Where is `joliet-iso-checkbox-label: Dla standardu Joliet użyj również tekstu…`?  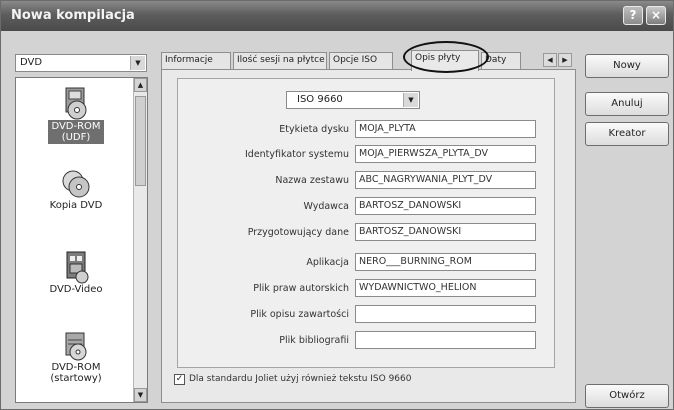 joliet-iso-checkbox-label: Dla standardu Joliet użyj również tekstu… is located at coordinates (300, 379).